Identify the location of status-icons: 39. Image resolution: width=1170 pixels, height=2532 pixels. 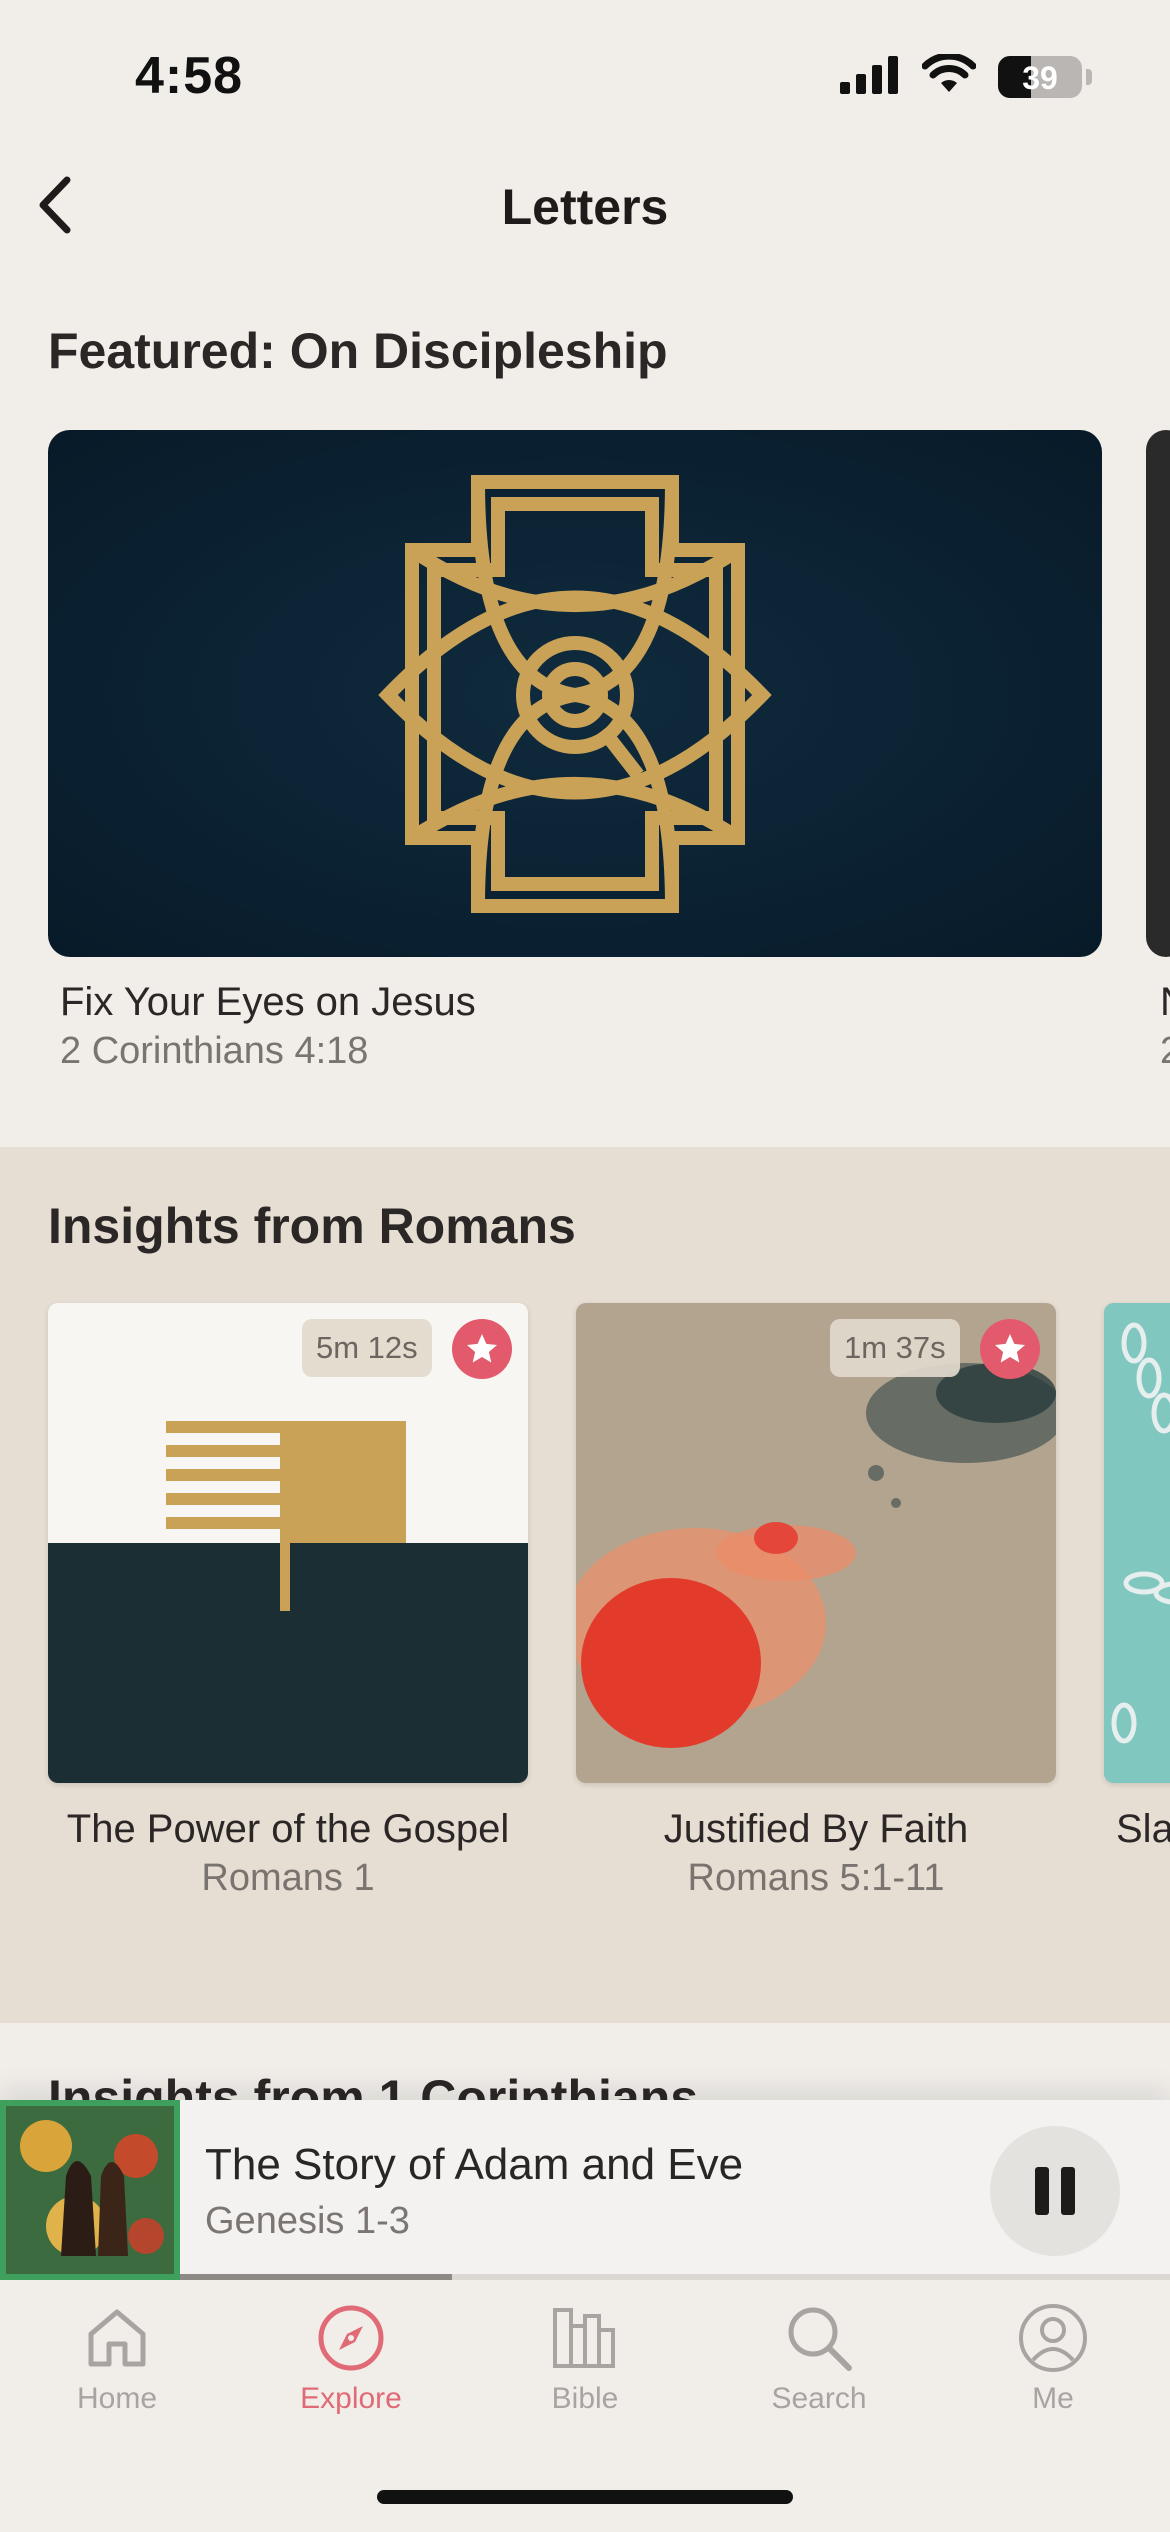
(966, 75).